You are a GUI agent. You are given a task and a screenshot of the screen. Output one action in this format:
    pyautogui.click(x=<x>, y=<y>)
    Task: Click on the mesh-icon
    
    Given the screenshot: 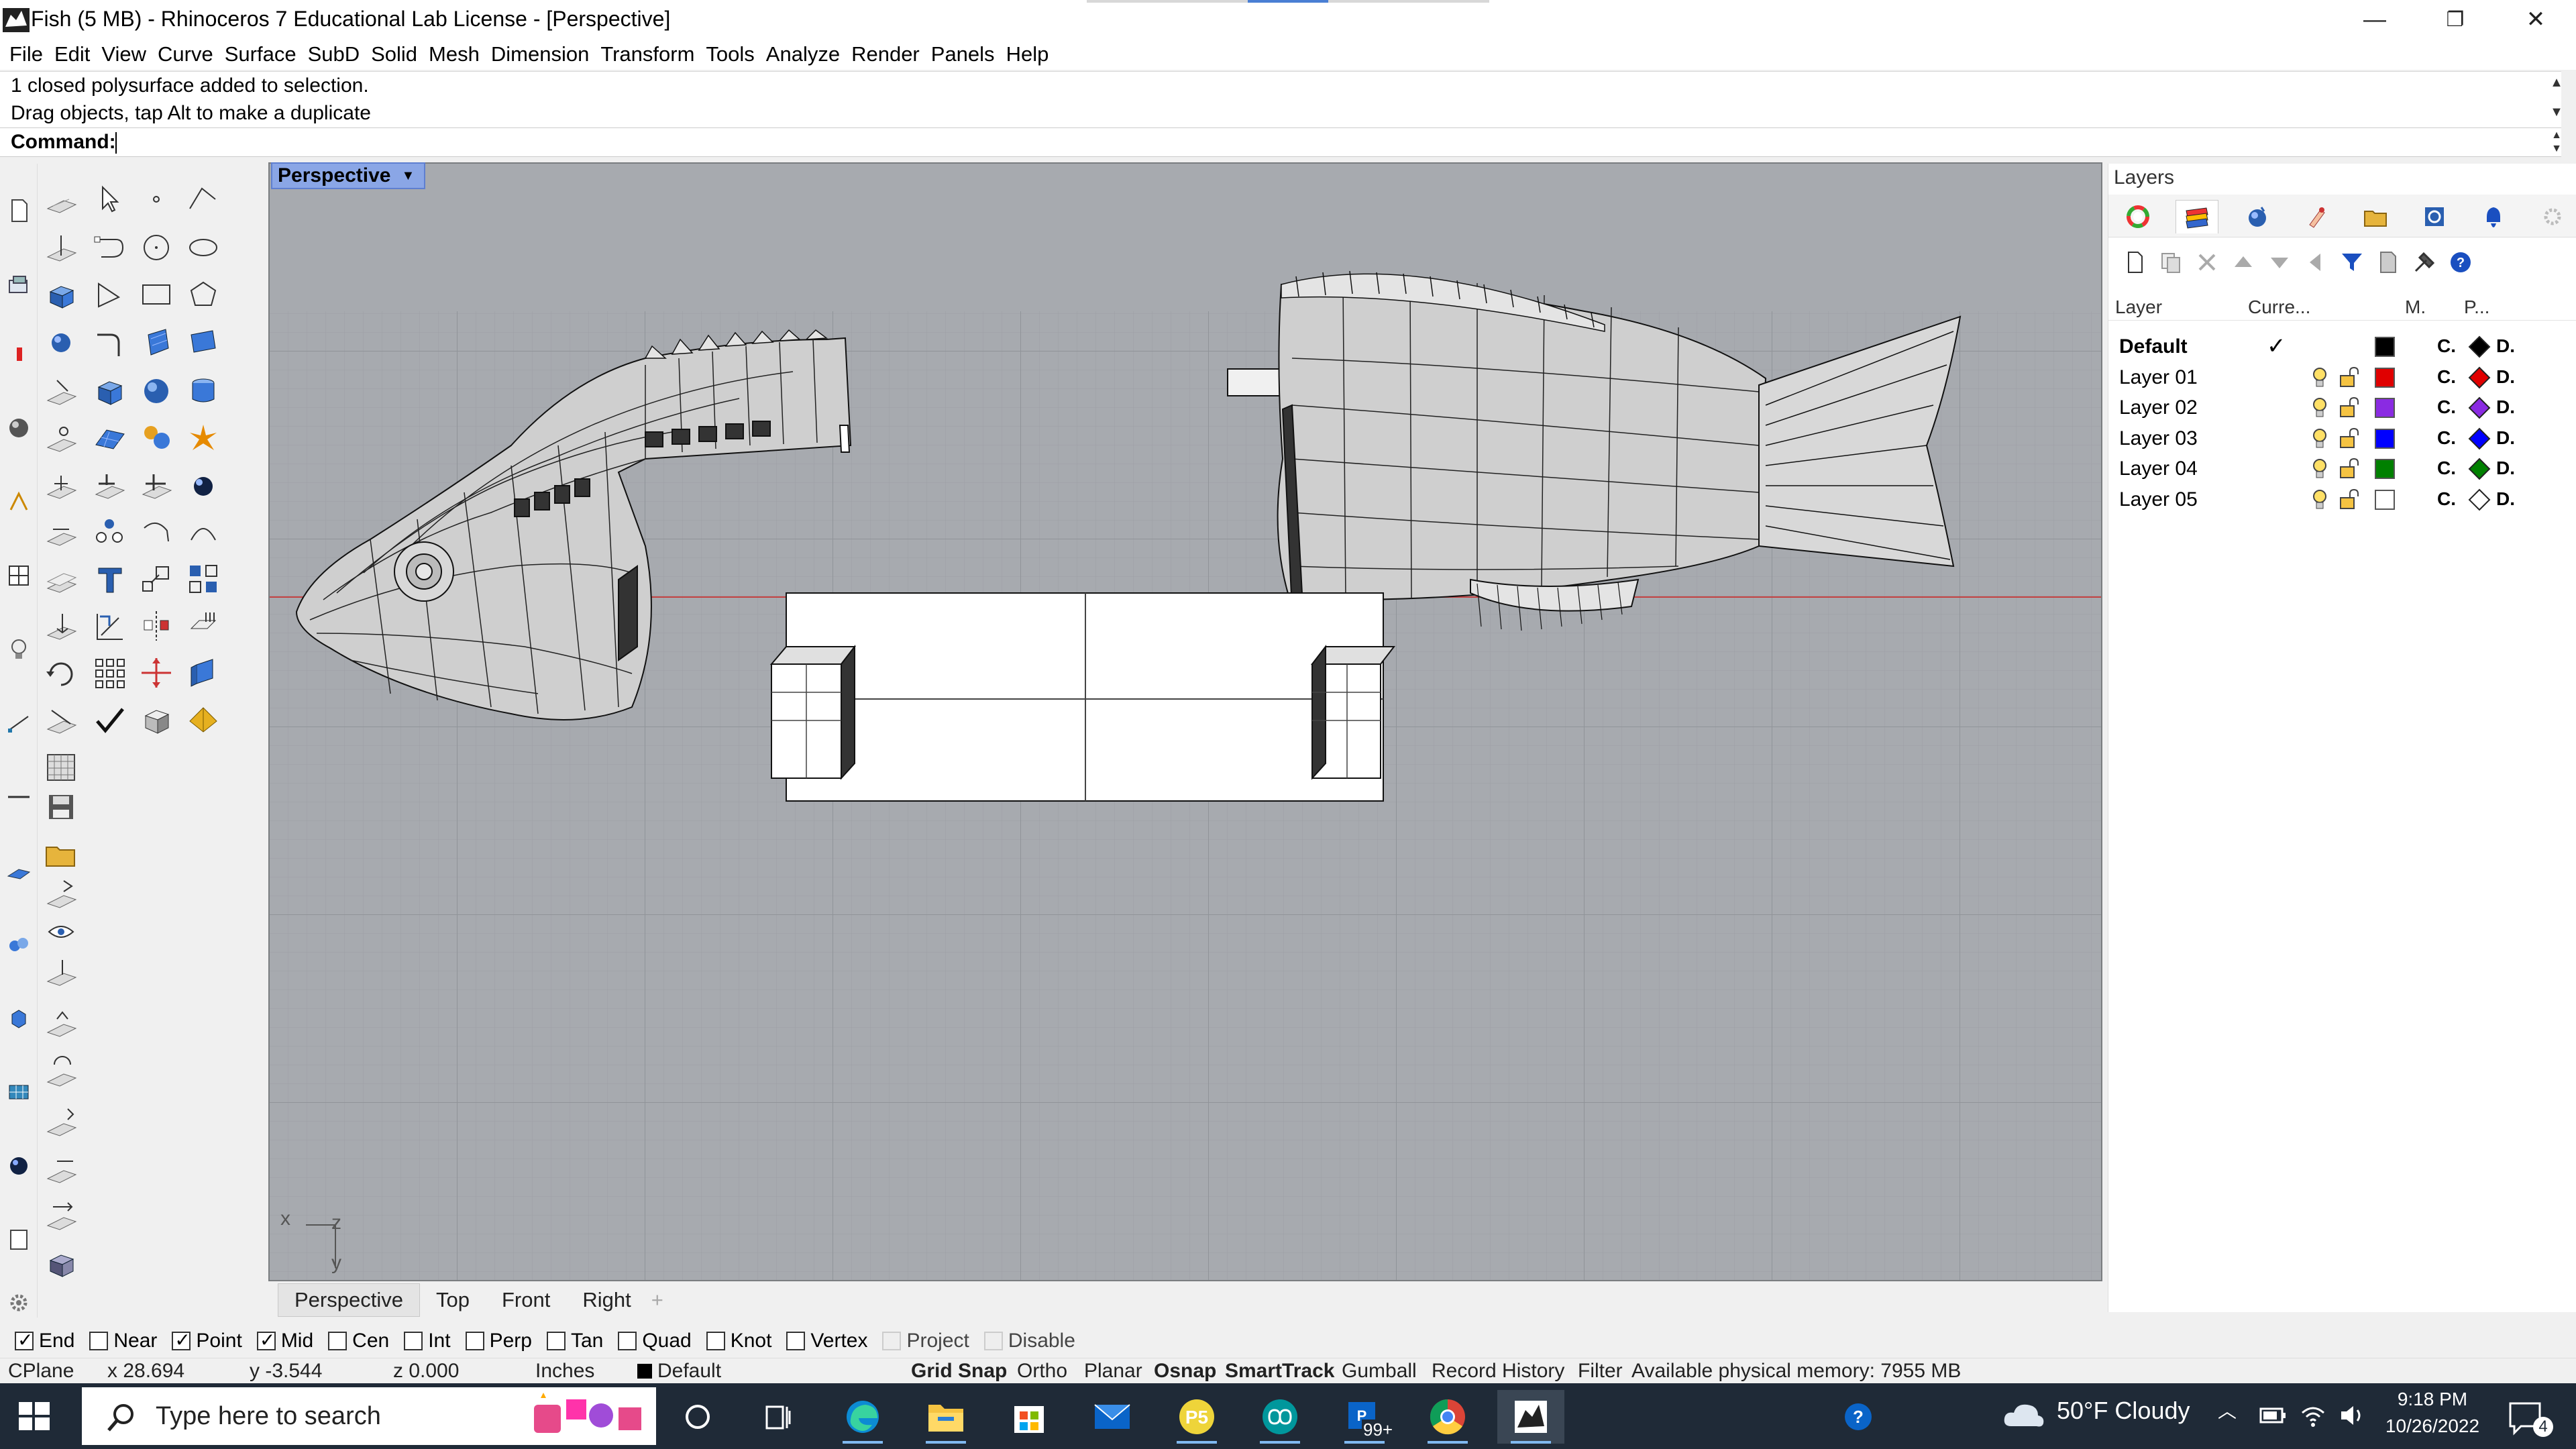 What is the action you would take?
    pyautogui.click(x=19, y=1092)
    